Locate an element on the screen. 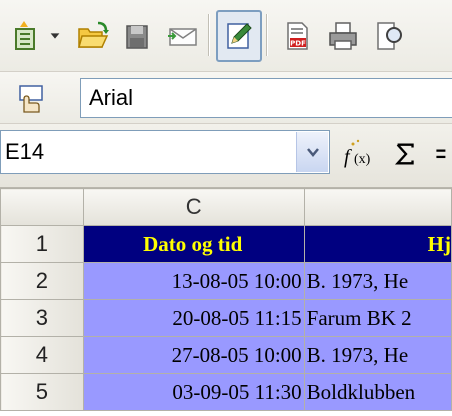 This screenshot has height=416, width=452. styles-button is located at coordinates (31, 98).